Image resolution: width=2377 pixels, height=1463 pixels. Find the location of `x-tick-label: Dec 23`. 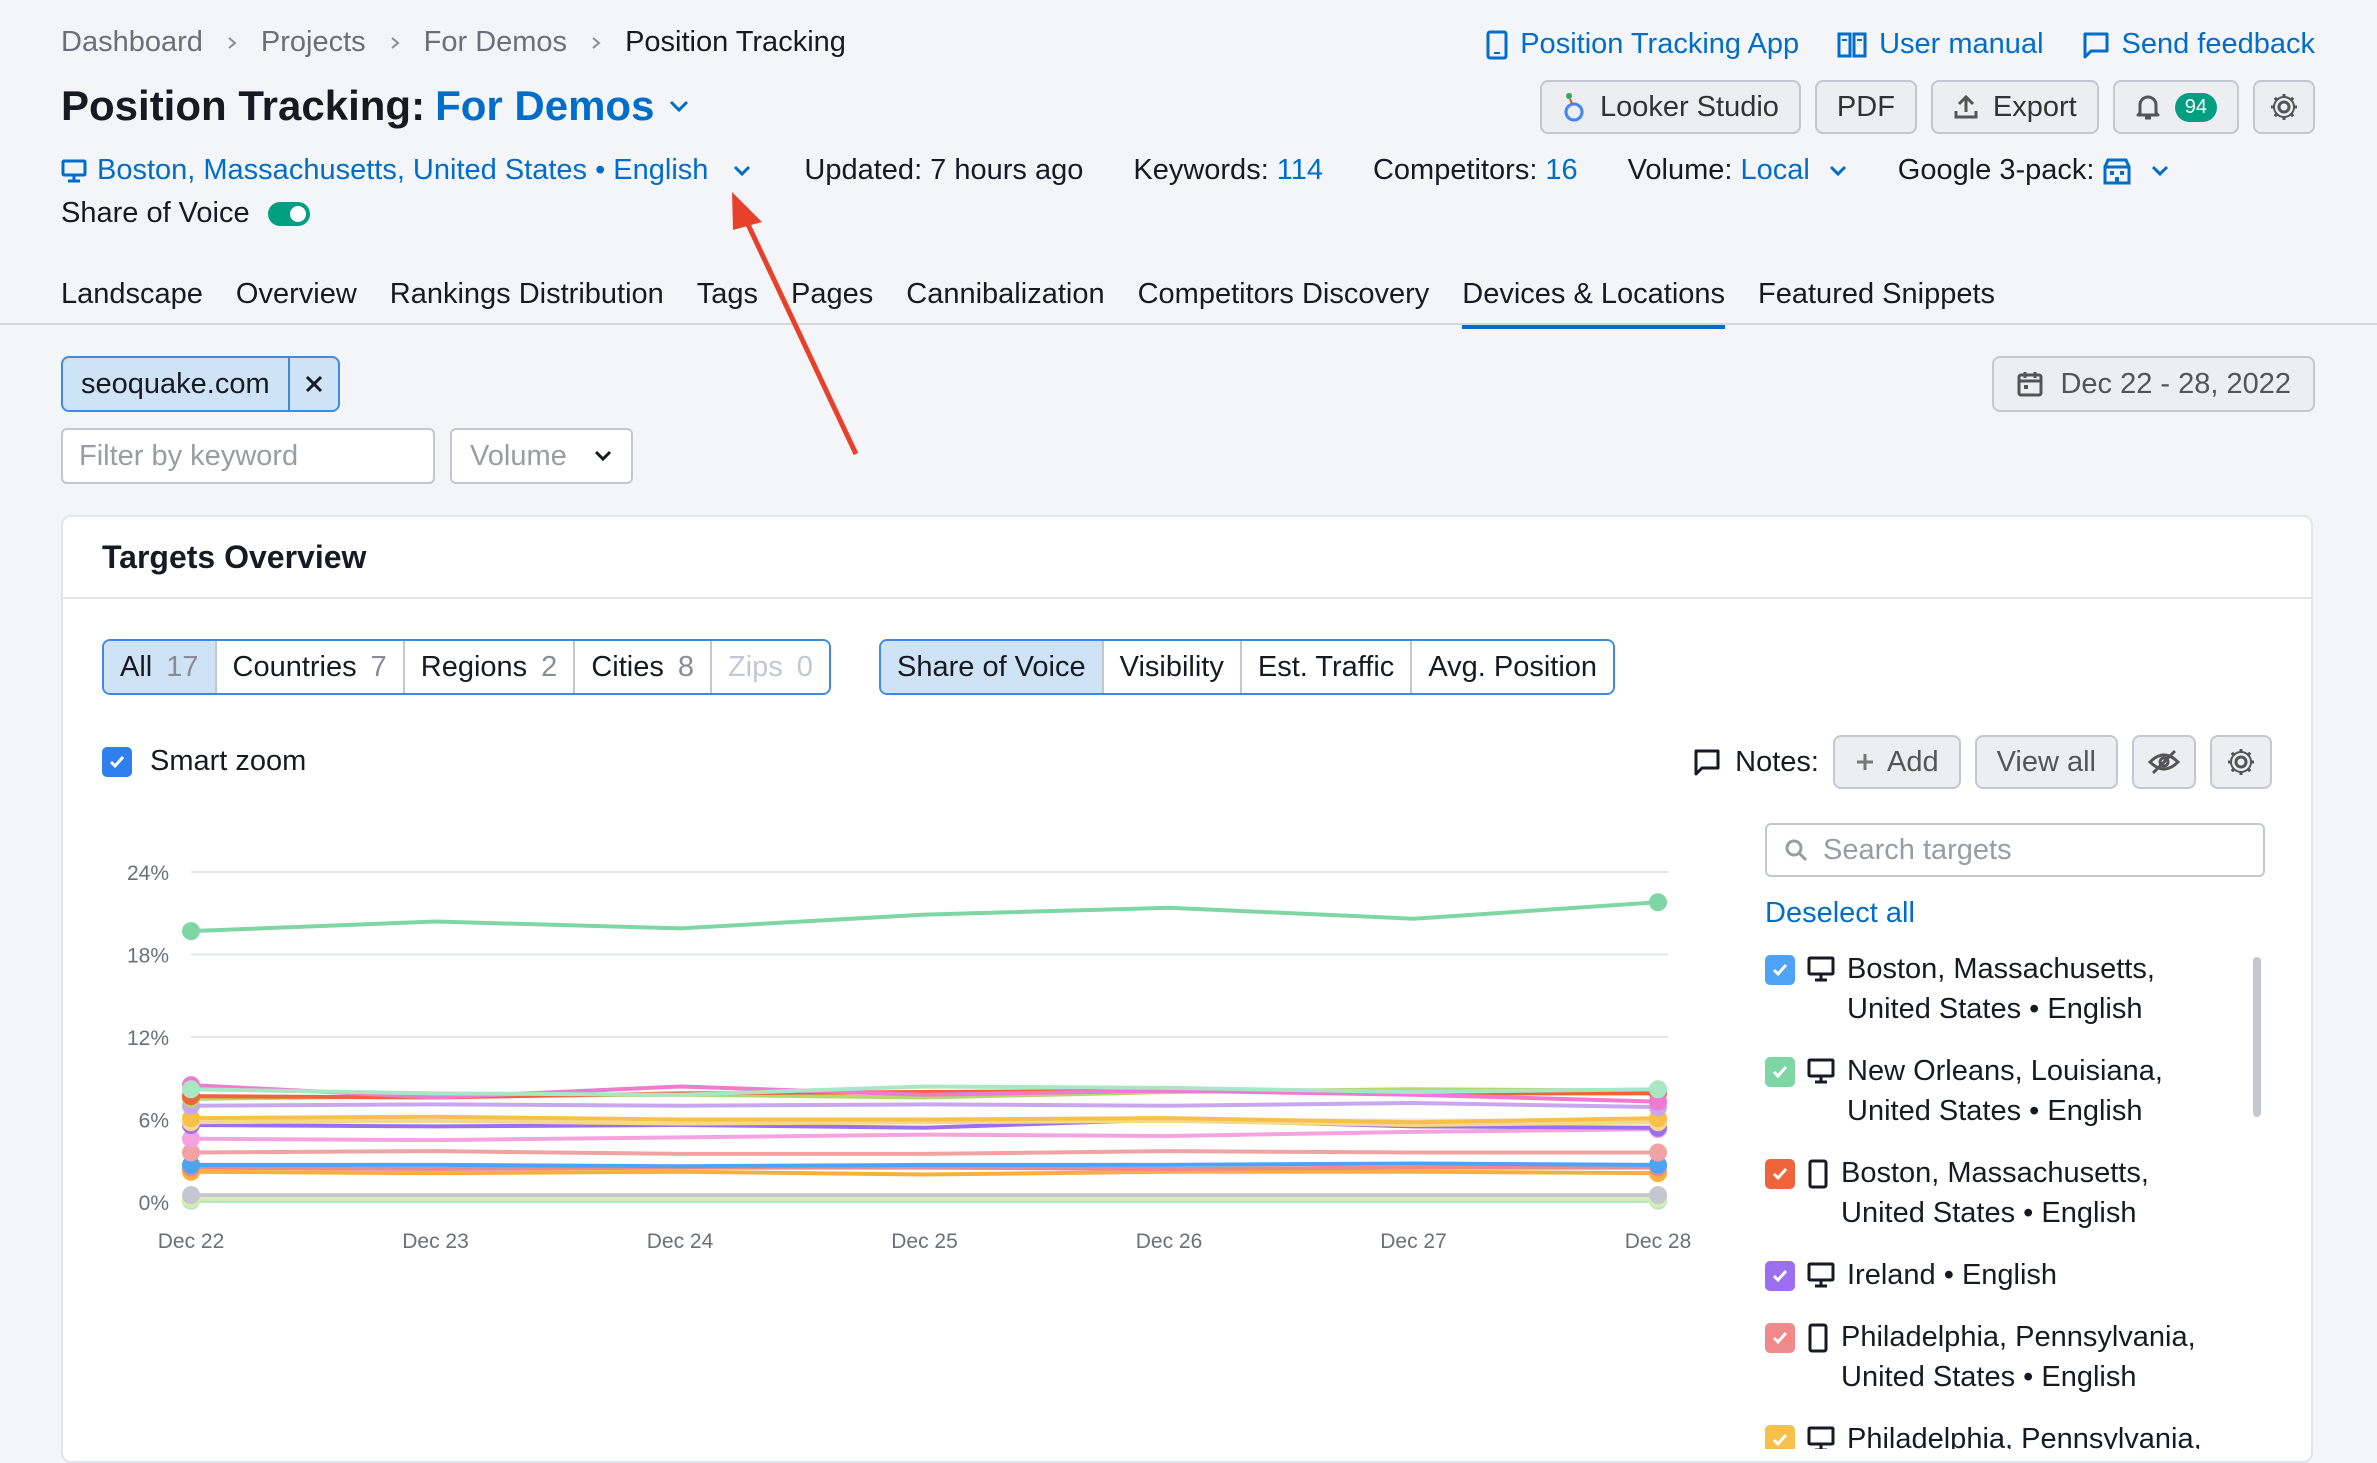

x-tick-label: Dec 23 is located at coordinates (435, 1241).